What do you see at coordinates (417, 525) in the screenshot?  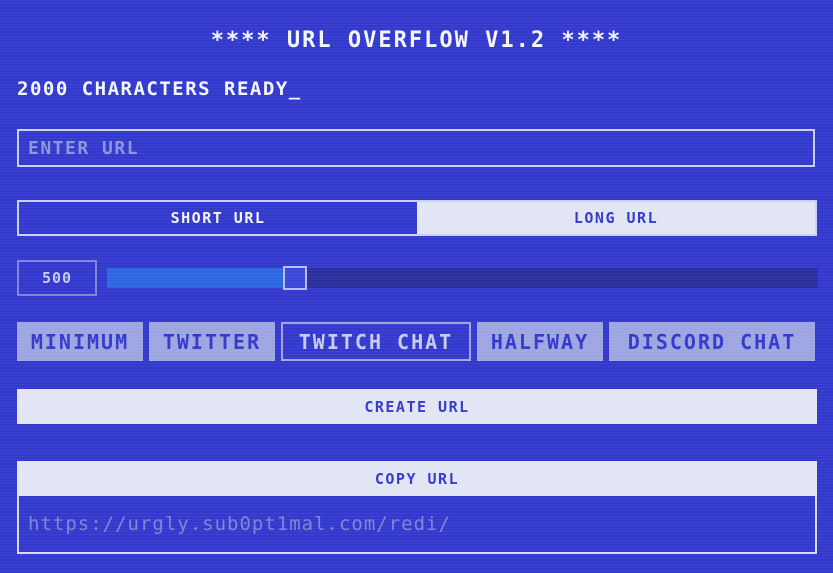 I see `generated-url-output: https://urgly.sub0pt1mal.com/redi/` at bounding box center [417, 525].